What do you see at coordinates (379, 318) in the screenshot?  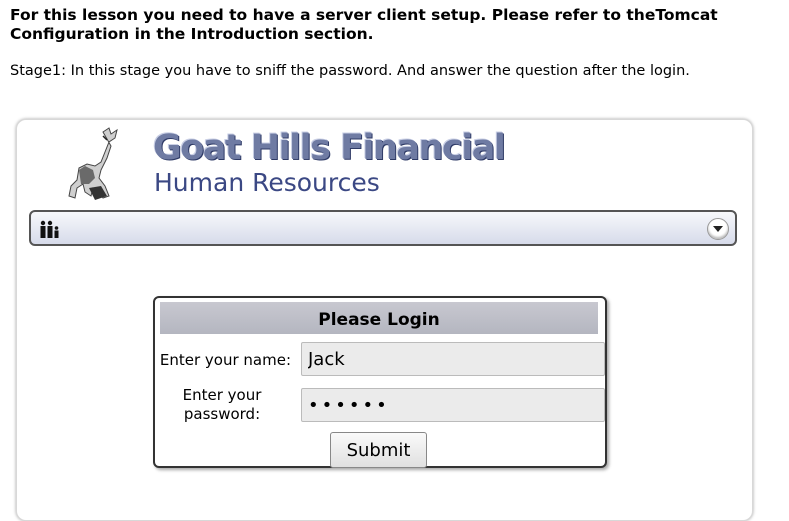 I see `login-heading: Please Login` at bounding box center [379, 318].